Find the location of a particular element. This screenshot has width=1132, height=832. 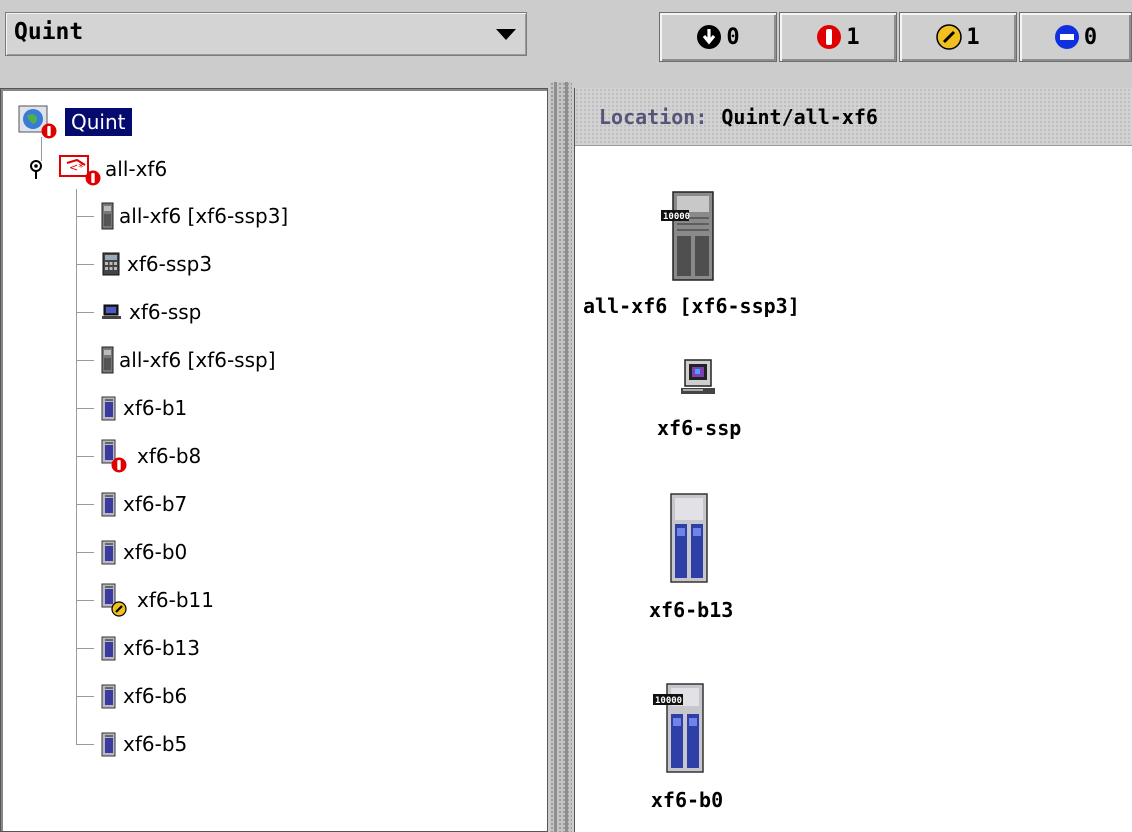

tree-node-label: xf6-b5 is located at coordinates (155, 744).